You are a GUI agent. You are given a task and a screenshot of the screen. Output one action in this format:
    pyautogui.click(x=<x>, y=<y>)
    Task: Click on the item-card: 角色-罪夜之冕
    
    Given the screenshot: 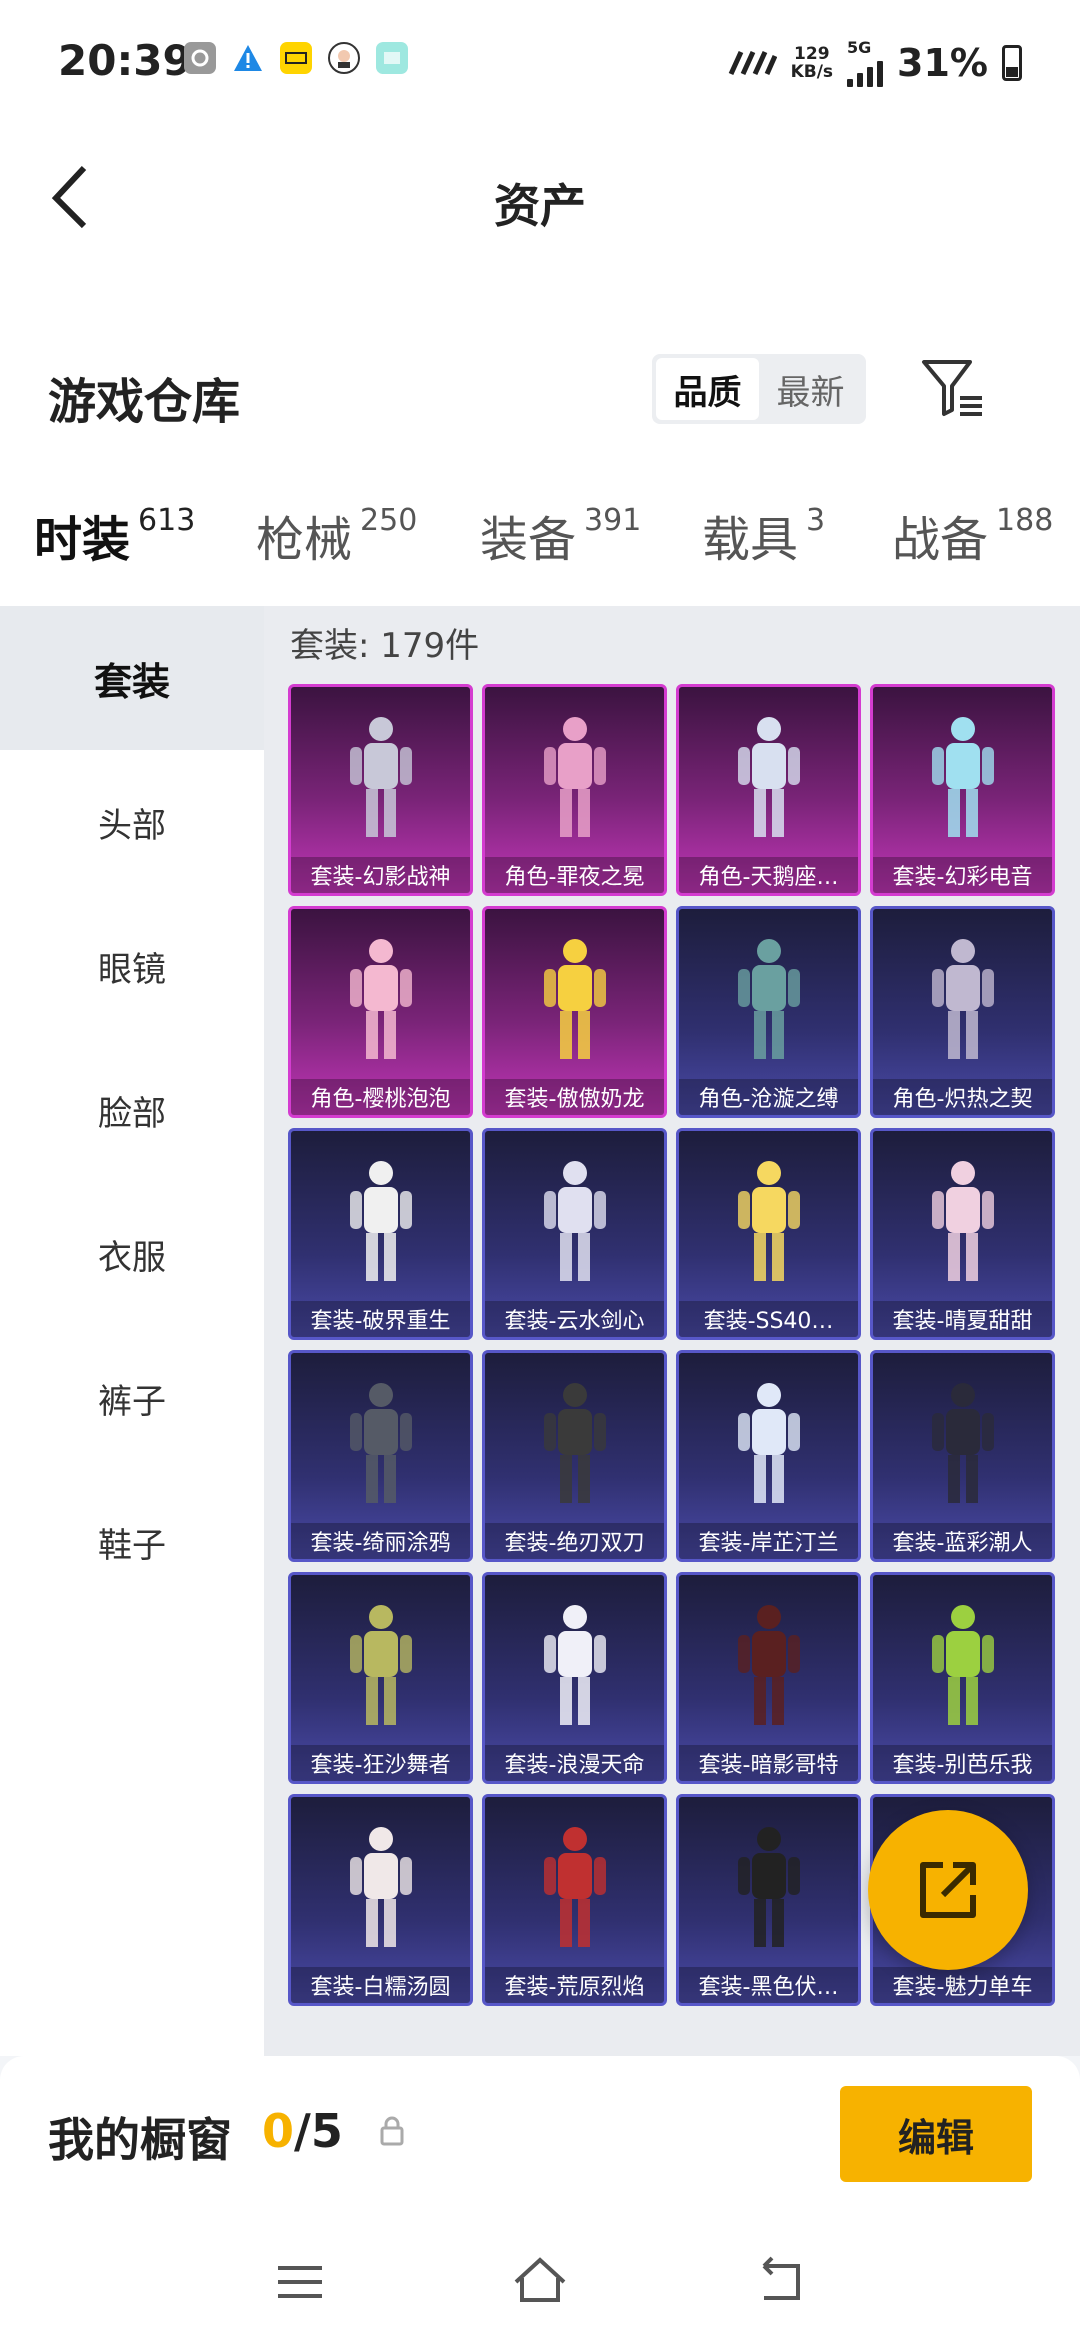 What is the action you would take?
    pyautogui.click(x=574, y=790)
    